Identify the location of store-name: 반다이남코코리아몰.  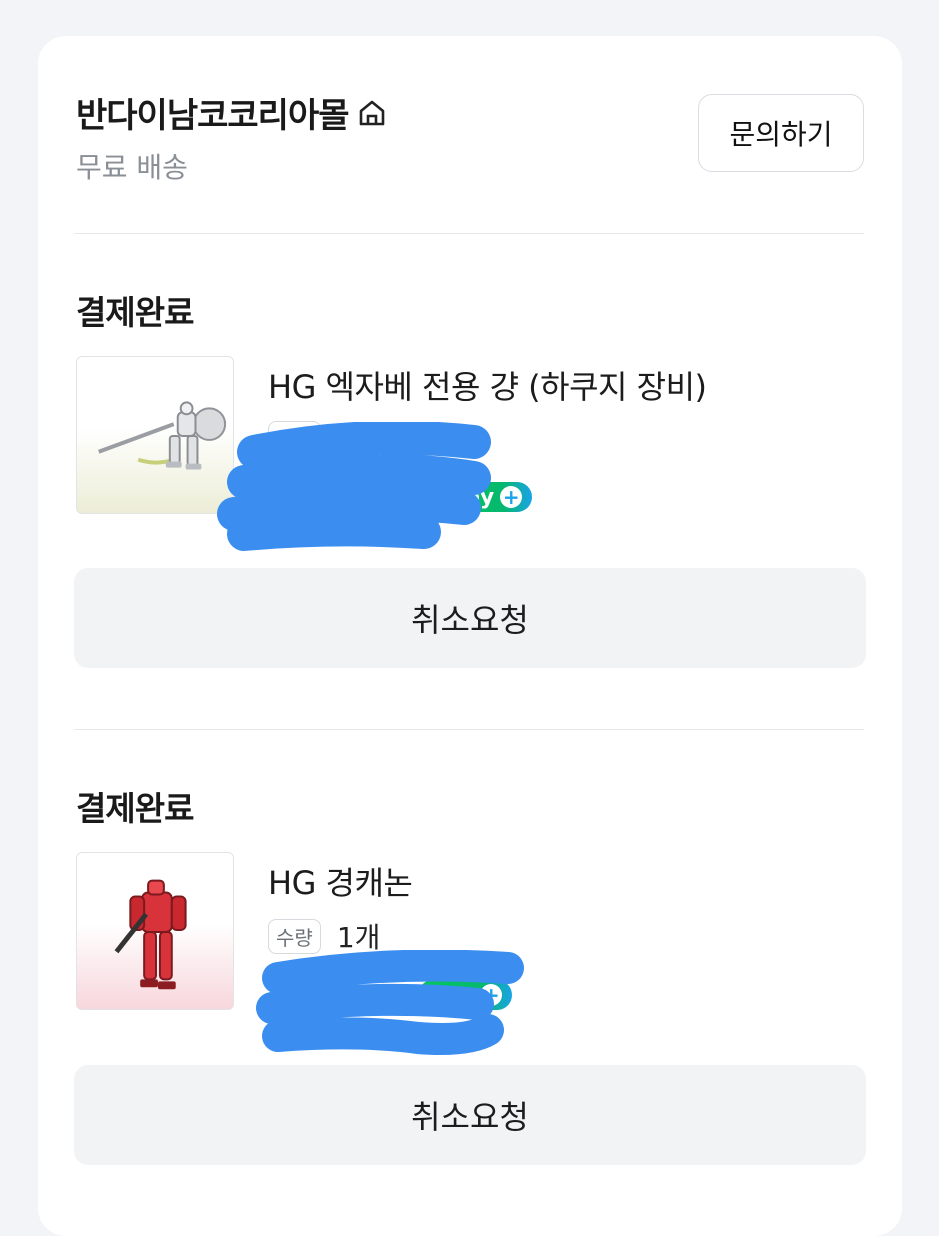
(213, 112).